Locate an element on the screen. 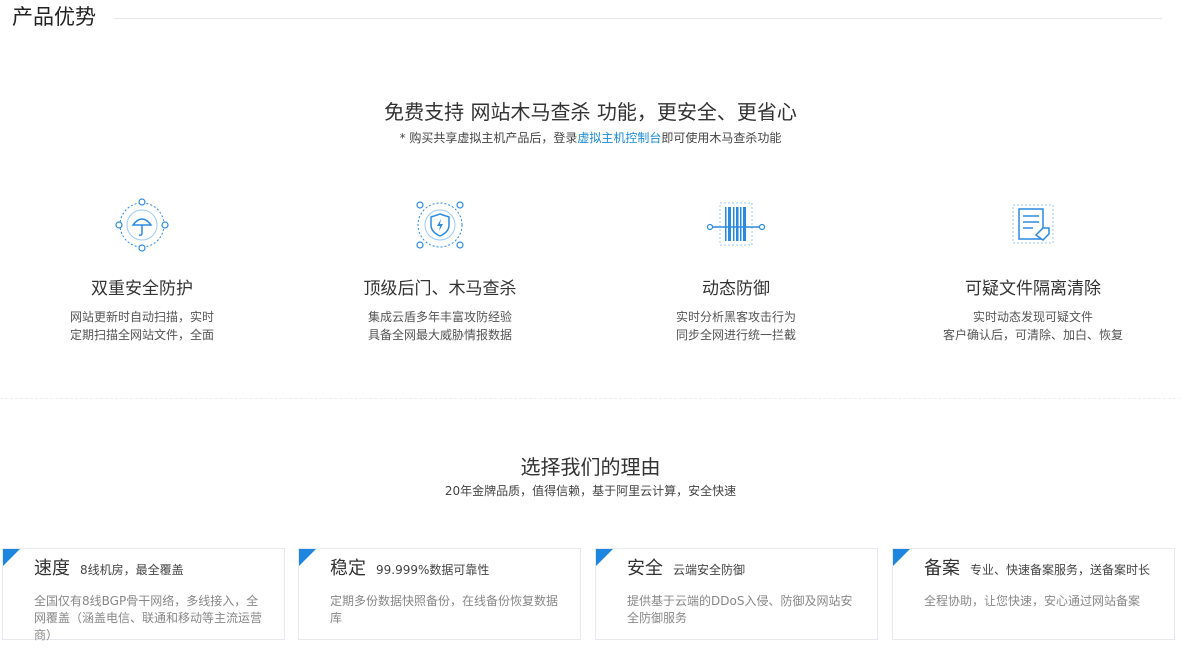 This screenshot has width=1181, height=657. hero-title: 免费支持 网站木马查杀 功能，更安全、更省心 is located at coordinates (590, 112).